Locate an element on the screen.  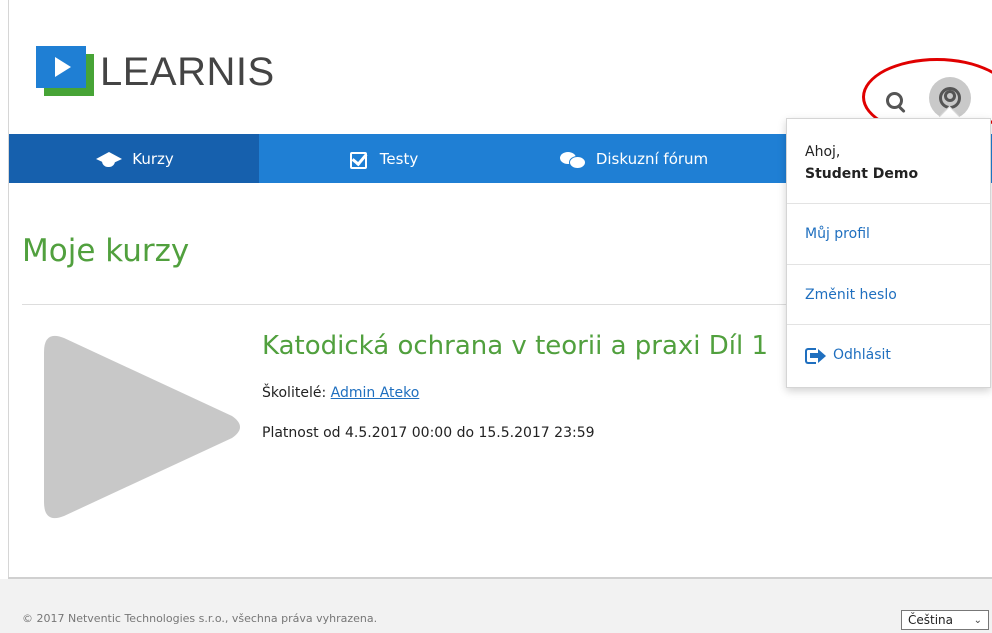
nav-item-label: Diskuzní fórum is located at coordinates (652, 158).